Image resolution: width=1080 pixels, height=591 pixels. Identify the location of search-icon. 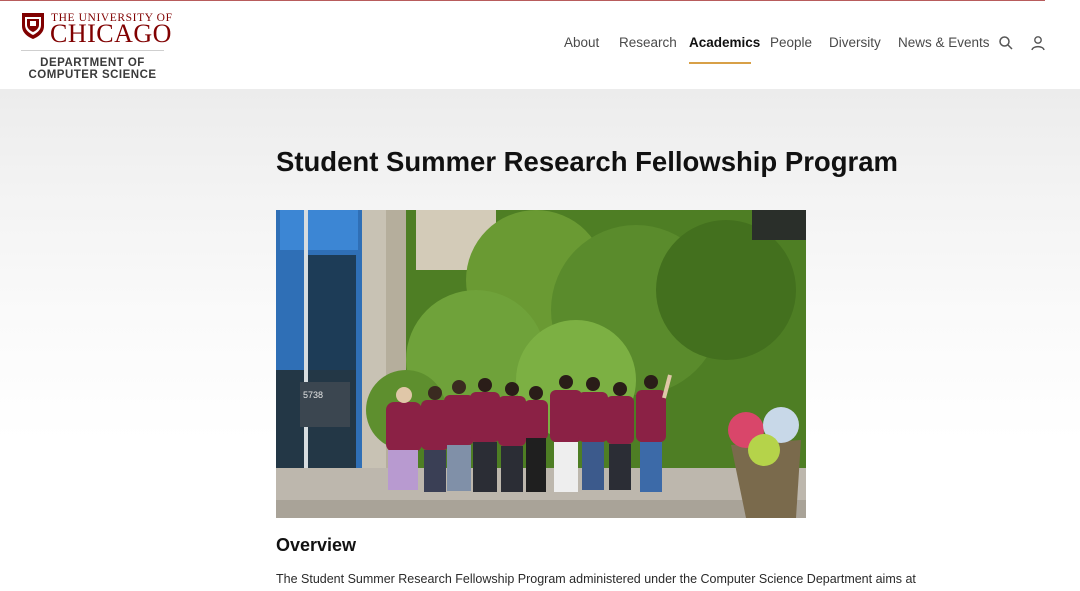
(1006, 43).